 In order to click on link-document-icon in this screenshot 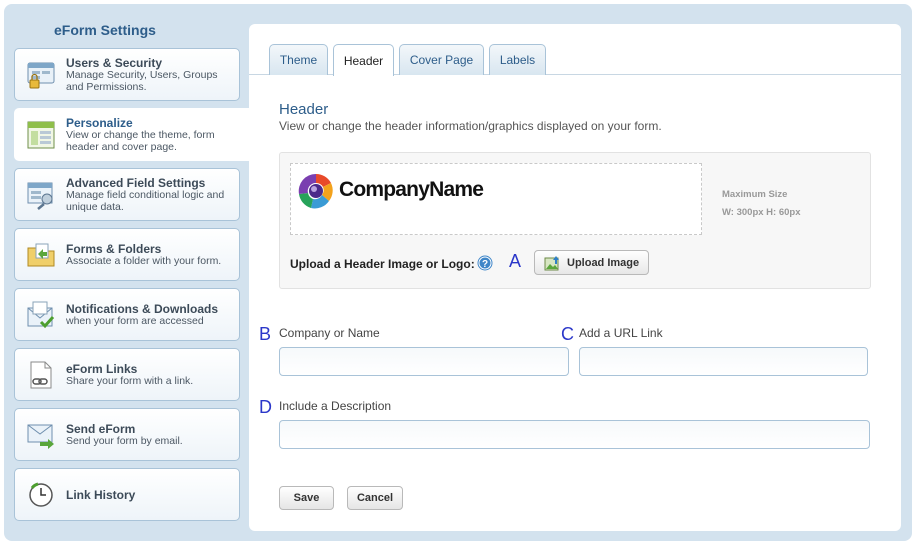, I will do `click(41, 375)`.